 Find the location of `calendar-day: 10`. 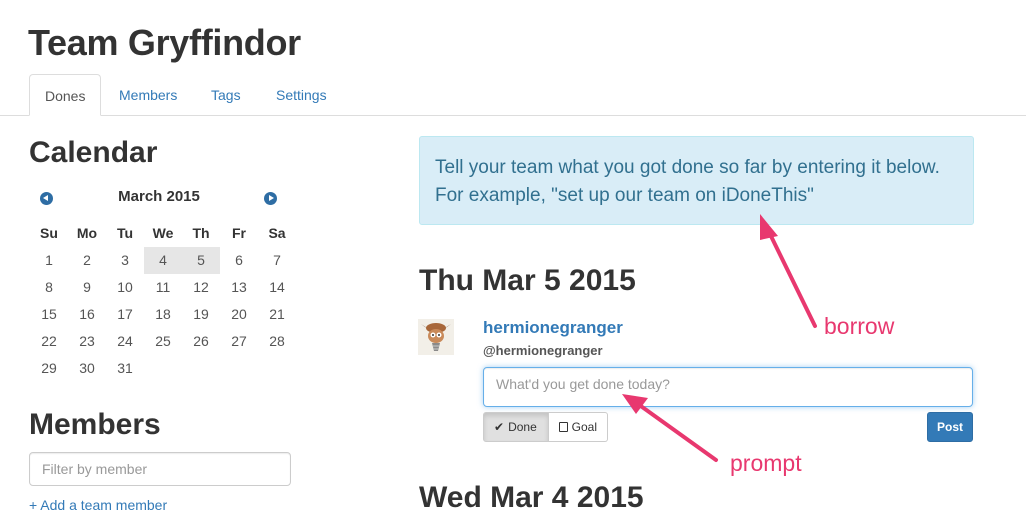

calendar-day: 10 is located at coordinates (125, 287).